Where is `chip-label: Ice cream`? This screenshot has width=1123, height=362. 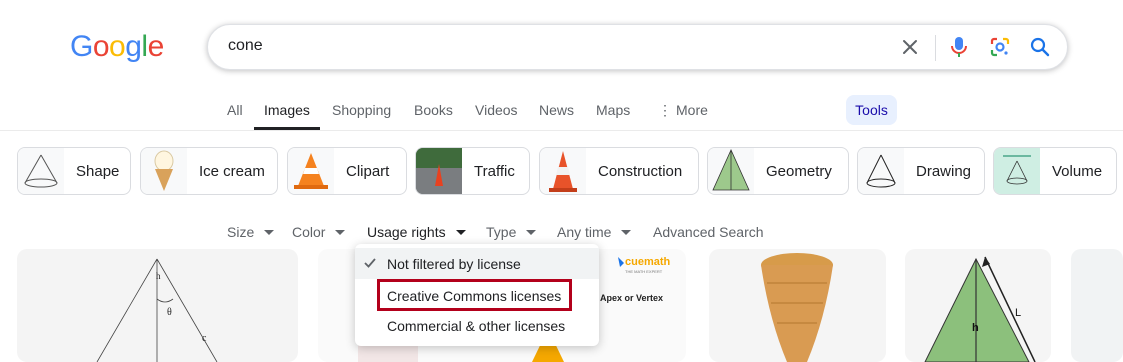 chip-label: Ice cream is located at coordinates (232, 171).